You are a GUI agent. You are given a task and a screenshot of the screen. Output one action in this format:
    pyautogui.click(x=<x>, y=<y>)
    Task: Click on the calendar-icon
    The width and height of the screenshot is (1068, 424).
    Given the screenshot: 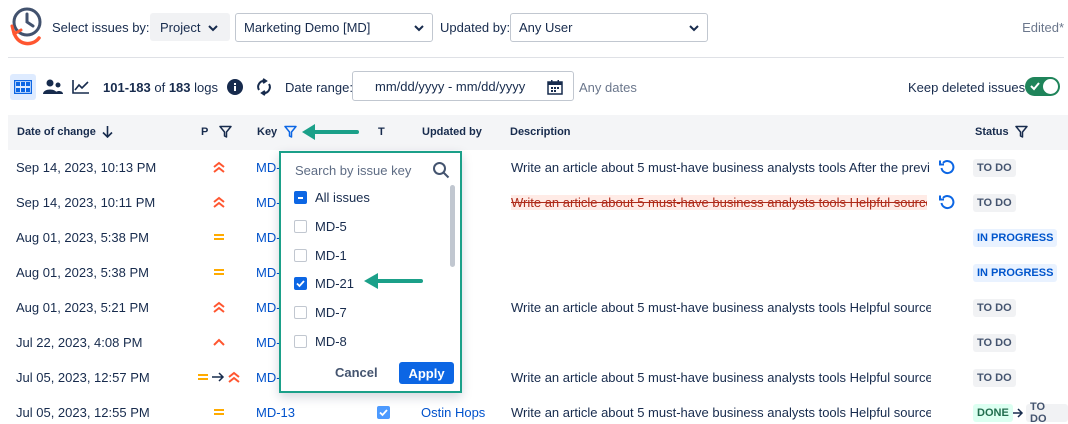 What is the action you would take?
    pyautogui.click(x=555, y=87)
    